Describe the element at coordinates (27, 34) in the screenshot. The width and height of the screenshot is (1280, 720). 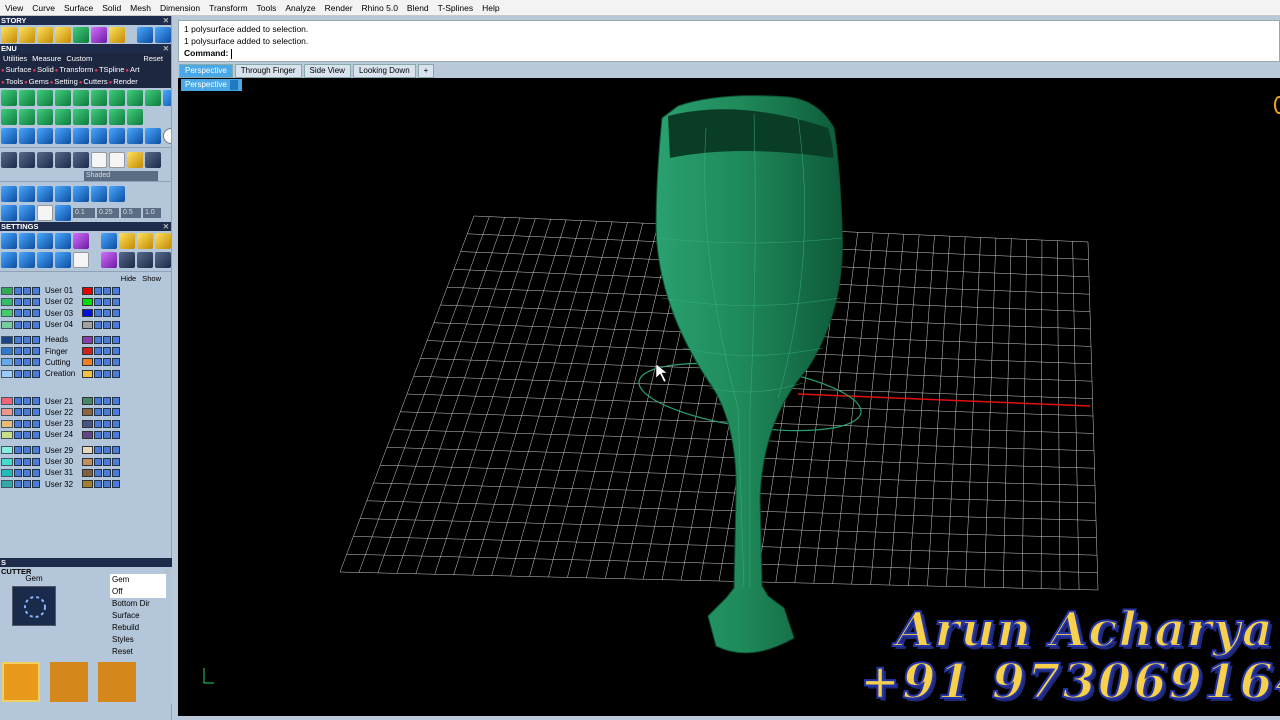
I see `line-tool-icon` at that location.